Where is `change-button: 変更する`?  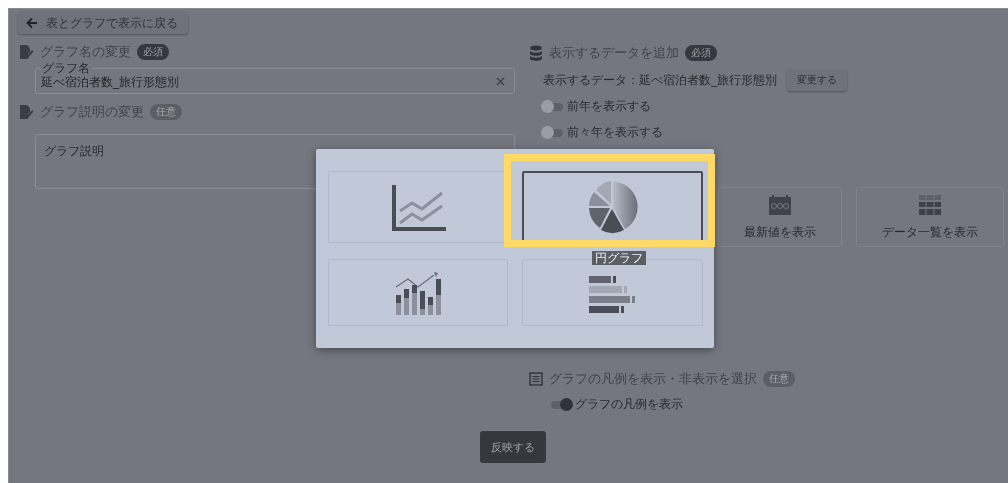 change-button: 変更する is located at coordinates (817, 80).